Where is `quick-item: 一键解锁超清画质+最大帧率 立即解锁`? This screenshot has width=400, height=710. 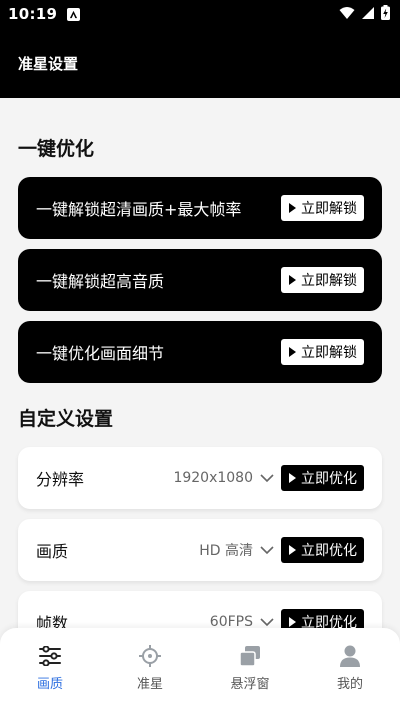 quick-item: 一键解锁超清画质+最大帧率 立即解锁 is located at coordinates (200, 208).